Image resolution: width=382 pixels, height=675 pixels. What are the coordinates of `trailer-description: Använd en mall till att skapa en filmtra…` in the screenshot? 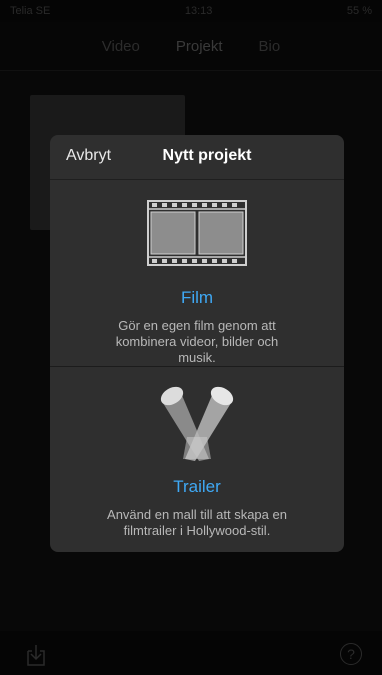 It's located at (197, 522).